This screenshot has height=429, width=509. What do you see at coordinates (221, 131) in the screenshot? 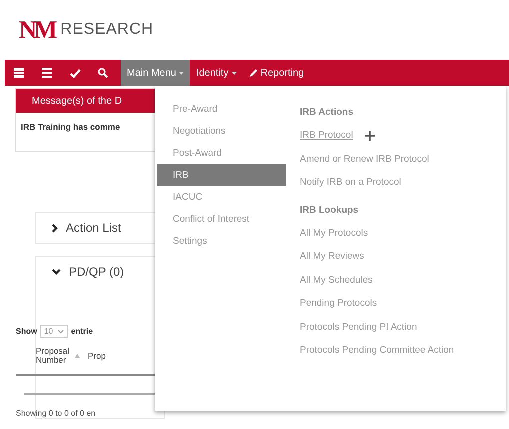
I see `menu-item: Negotiations` at bounding box center [221, 131].